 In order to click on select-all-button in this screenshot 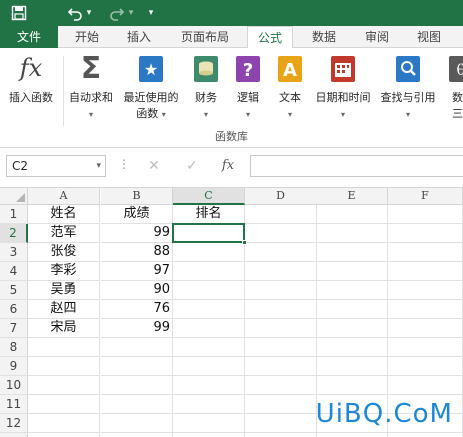, I will do `click(14, 196)`.